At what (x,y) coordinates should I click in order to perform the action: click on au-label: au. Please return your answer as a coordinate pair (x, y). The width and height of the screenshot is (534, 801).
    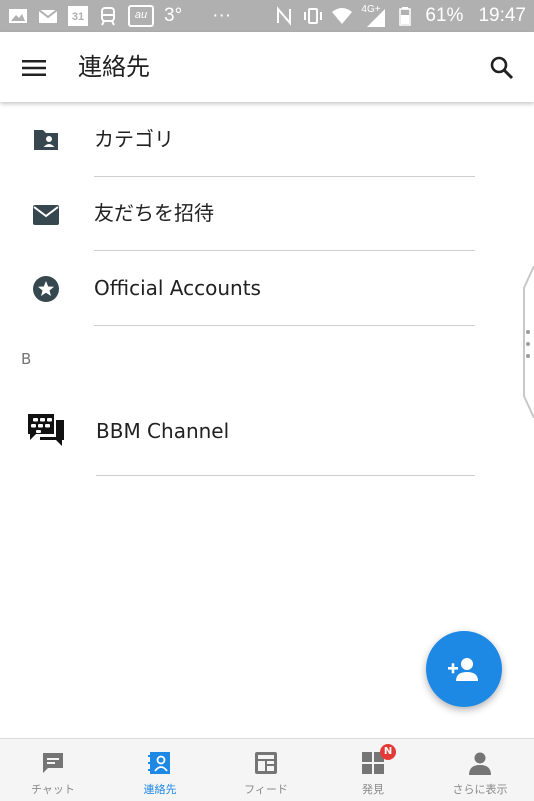
    Looking at the image, I should click on (141, 15).